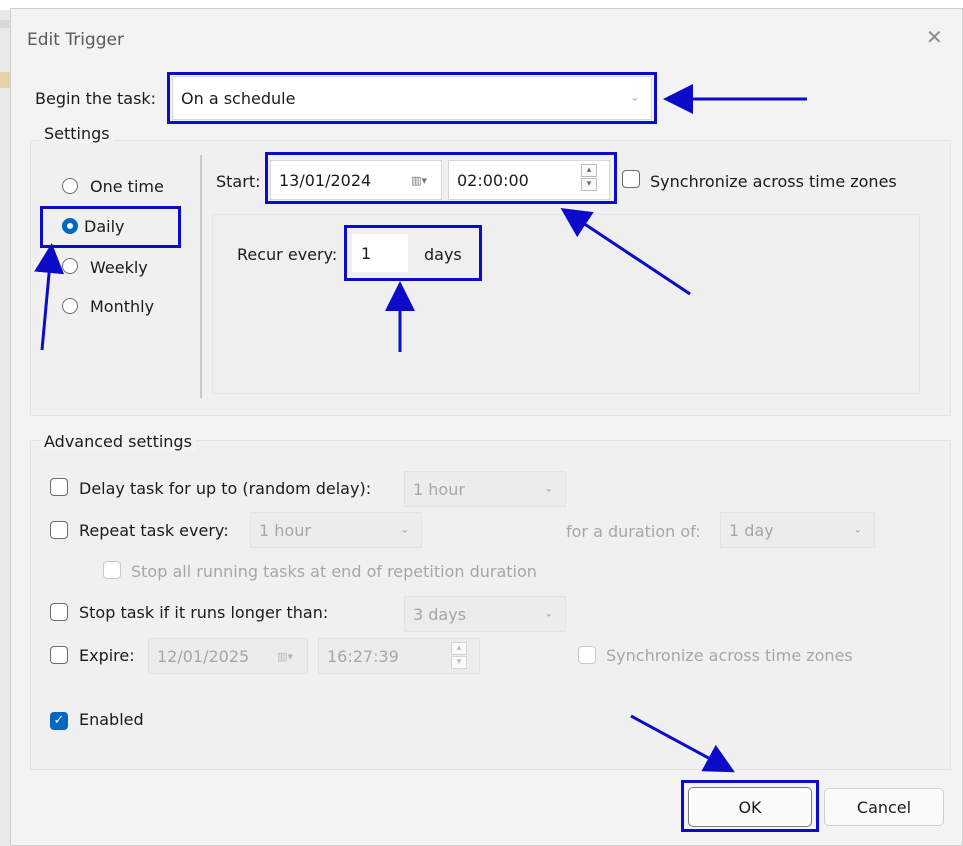  What do you see at coordinates (49, 297) in the screenshot?
I see `arrow-to-daily` at bounding box center [49, 297].